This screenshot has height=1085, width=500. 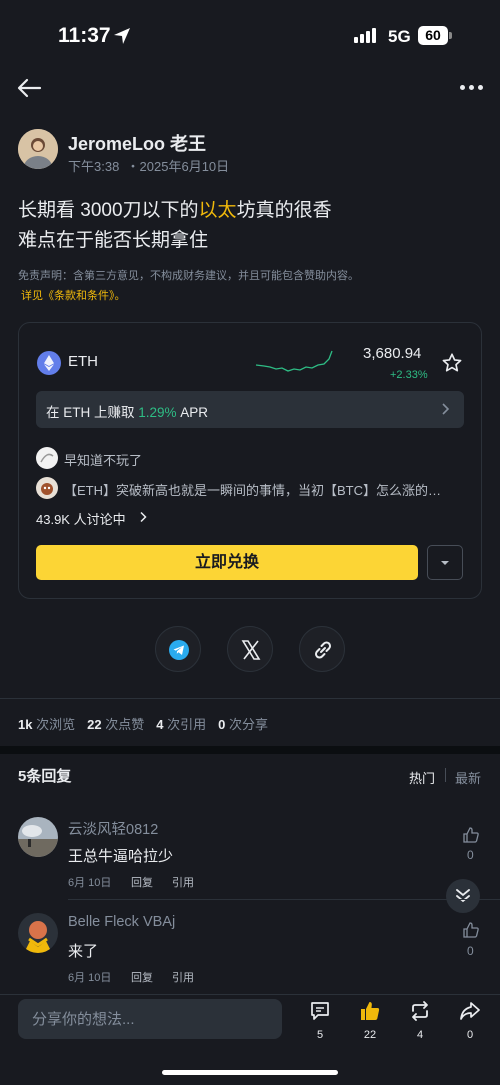 I want to click on x-icon, so click(x=251, y=650).